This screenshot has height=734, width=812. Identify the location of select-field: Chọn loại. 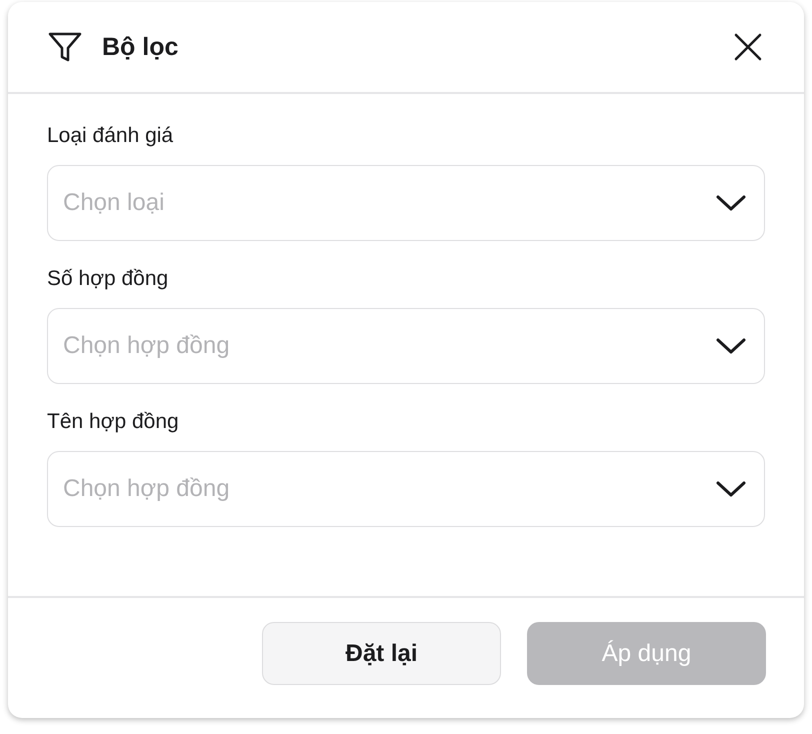
(406, 203).